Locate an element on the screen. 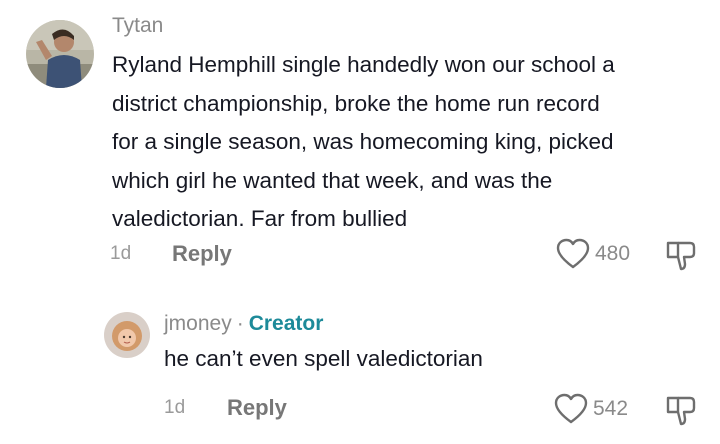 The height and width of the screenshot is (444, 720). reply-timestamp: 1d is located at coordinates (175, 407).